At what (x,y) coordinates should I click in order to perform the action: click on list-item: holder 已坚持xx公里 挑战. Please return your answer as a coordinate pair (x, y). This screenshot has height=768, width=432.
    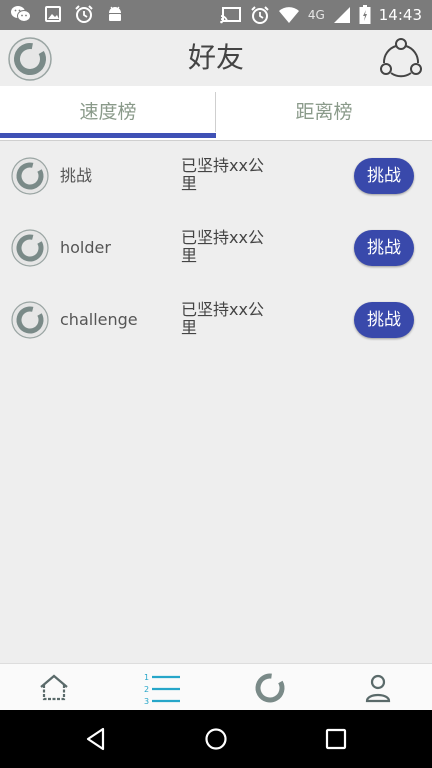
    Looking at the image, I should click on (216, 248).